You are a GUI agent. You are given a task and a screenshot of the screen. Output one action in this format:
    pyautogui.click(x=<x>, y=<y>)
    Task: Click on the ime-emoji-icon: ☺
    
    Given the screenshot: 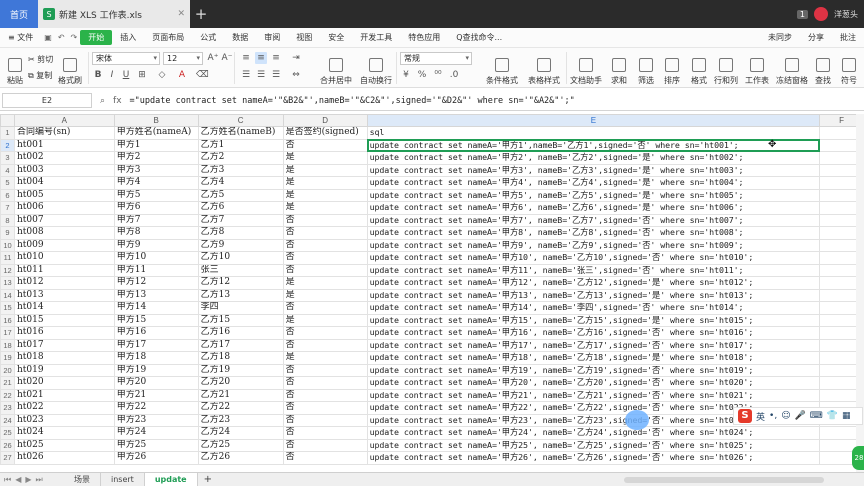 What is the action you would take?
    pyautogui.click(x=785, y=416)
    